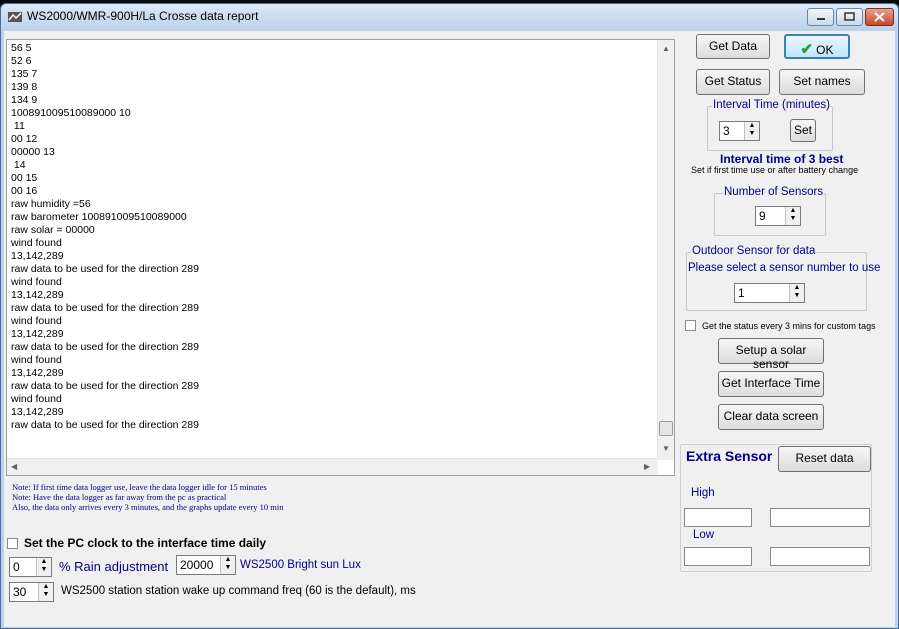 The height and width of the screenshot is (629, 899). I want to click on clear-data-screen-button: Clear data screen, so click(771, 417).